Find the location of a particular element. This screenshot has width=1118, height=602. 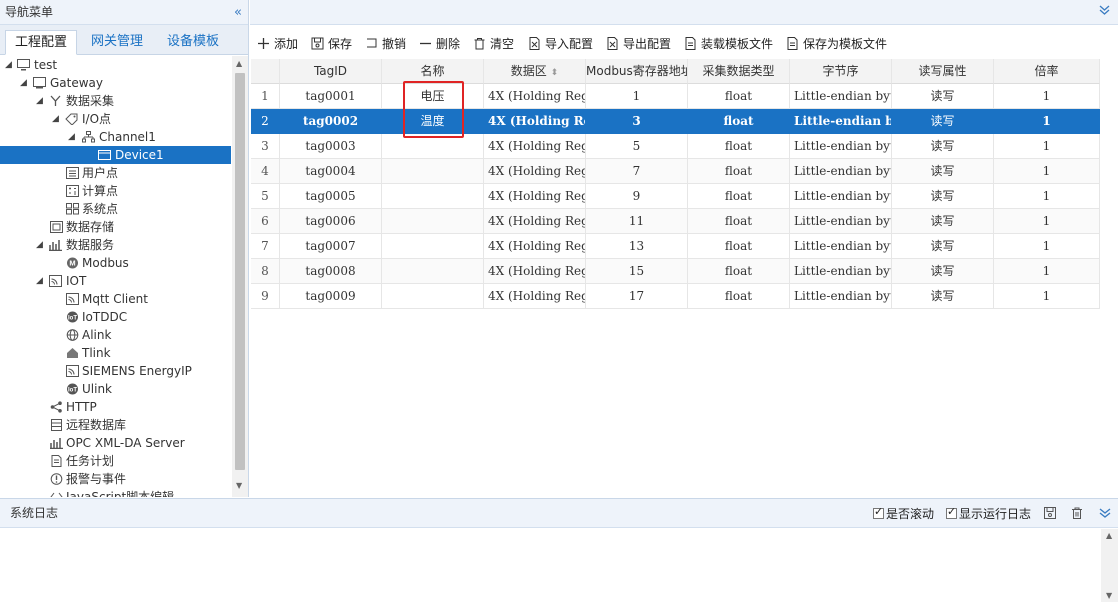

auto-scroll-checkbox: 是否滚动 is located at coordinates (903, 513).